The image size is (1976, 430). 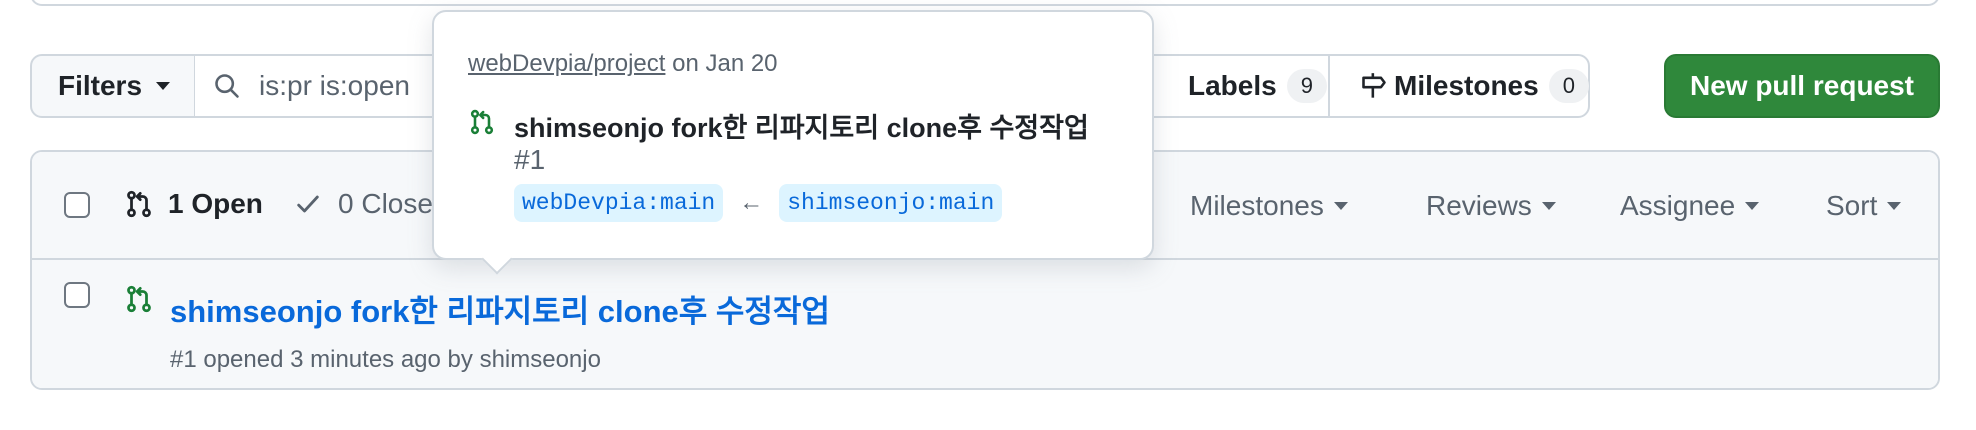 What do you see at coordinates (985, 3) in the screenshot?
I see `previous-section-border` at bounding box center [985, 3].